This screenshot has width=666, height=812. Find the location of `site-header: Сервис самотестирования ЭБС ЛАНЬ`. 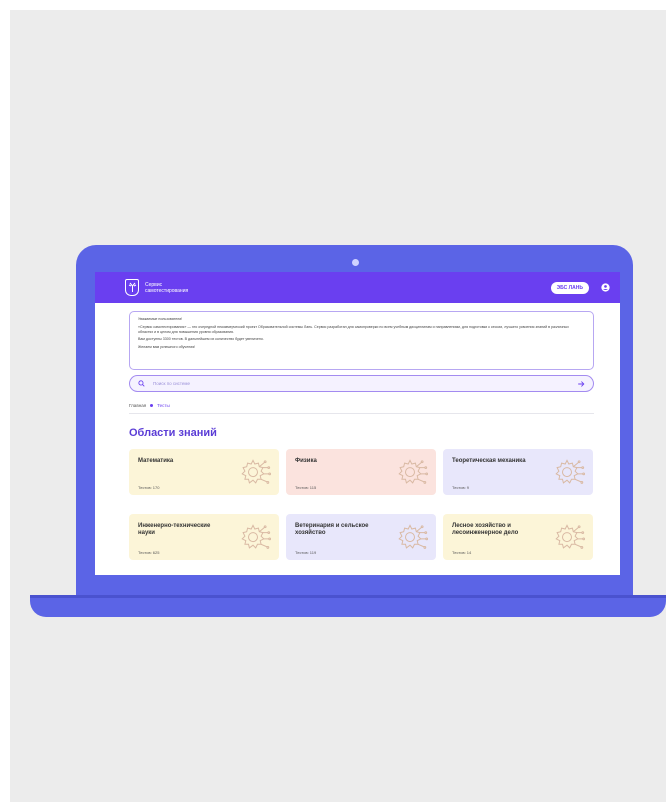

site-header: Сервис самотестирования ЭБС ЛАНЬ is located at coordinates (357, 287).